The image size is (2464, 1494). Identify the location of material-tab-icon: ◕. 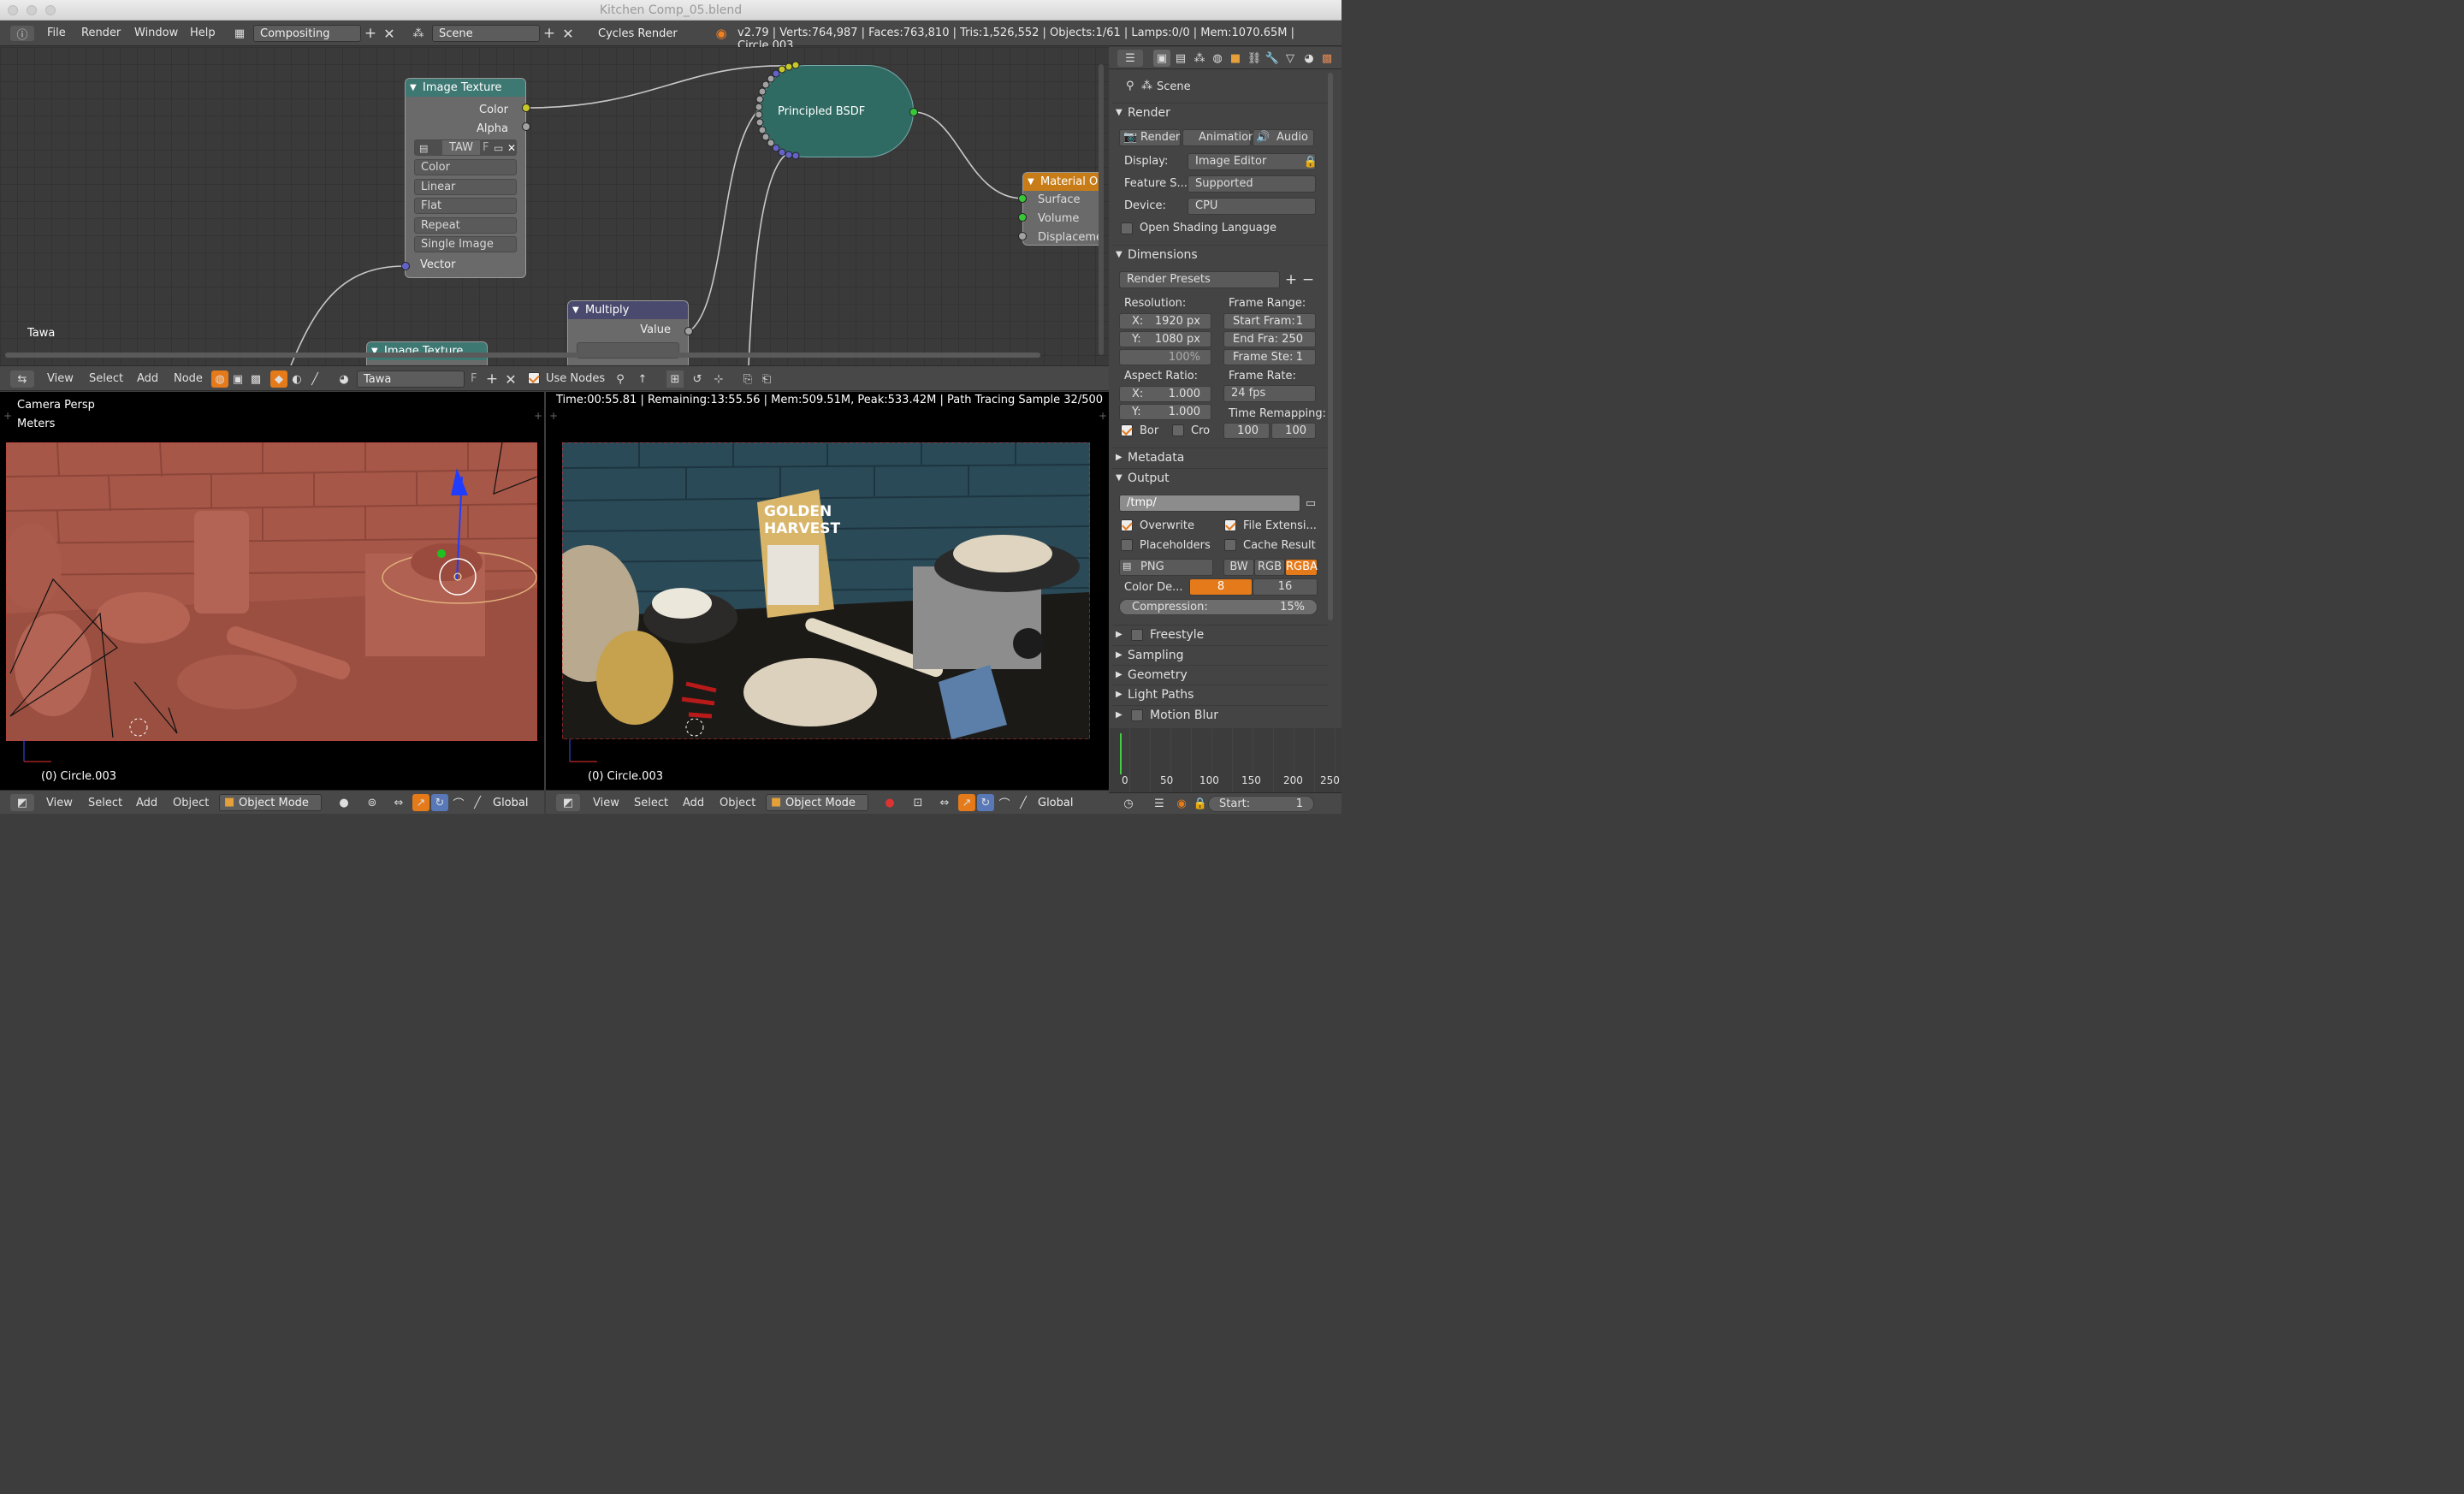
(1309, 59).